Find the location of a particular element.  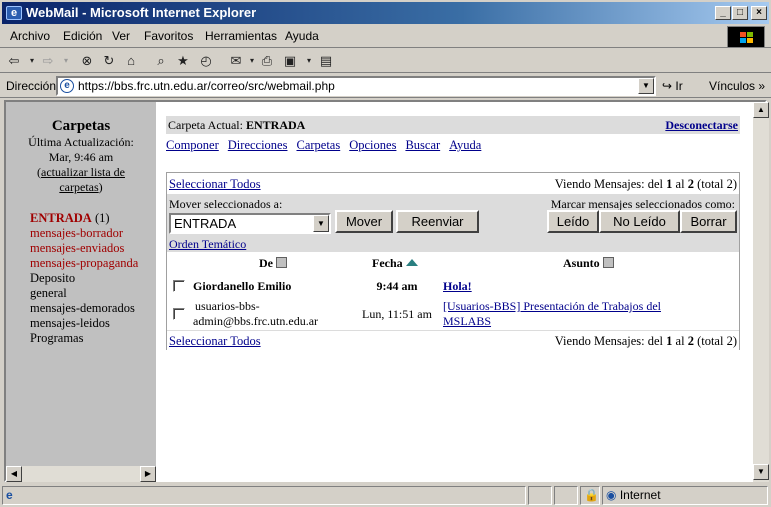

nav-opciones: Opciones is located at coordinates (372, 145).